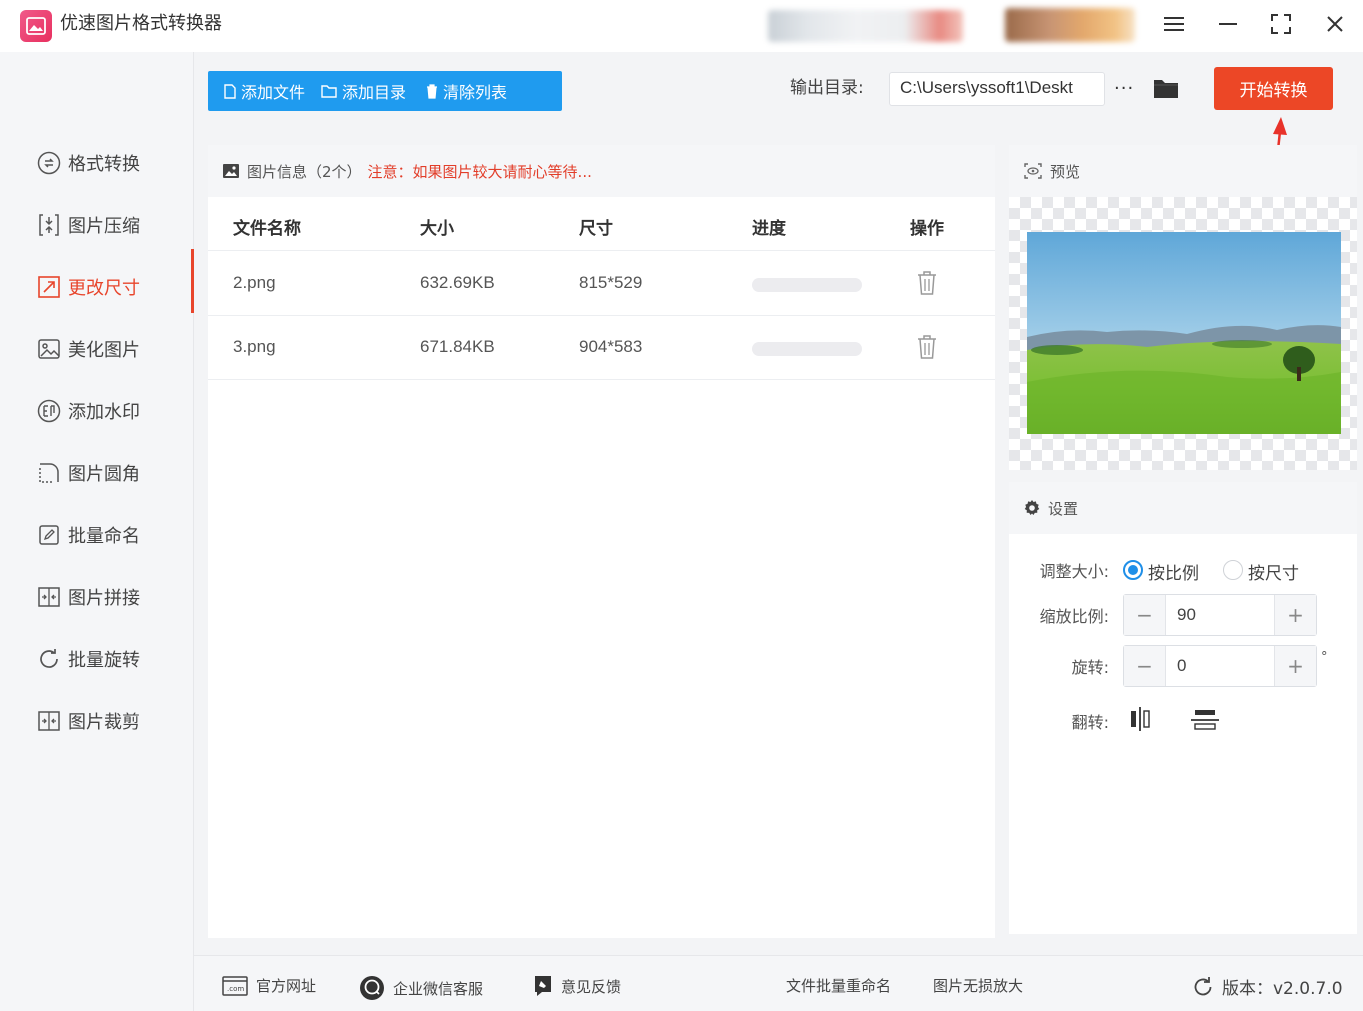 The width and height of the screenshot is (1363, 1011). What do you see at coordinates (1166, 90) in the screenshot?
I see `open-folder-icon` at bounding box center [1166, 90].